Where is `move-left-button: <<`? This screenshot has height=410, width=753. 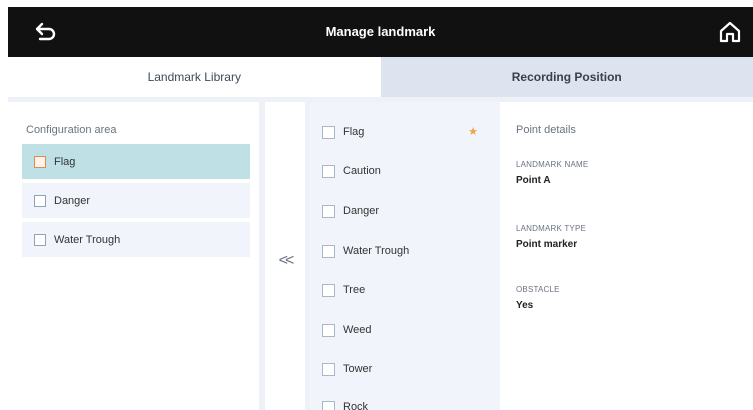
move-left-button: << is located at coordinates (285, 261).